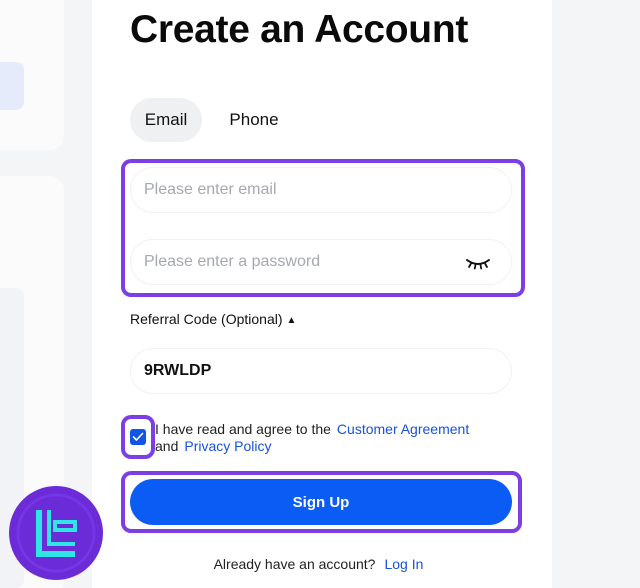 Image resolution: width=640 pixels, height=588 pixels. What do you see at coordinates (299, 29) in the screenshot?
I see `page-title: Create an Account` at bounding box center [299, 29].